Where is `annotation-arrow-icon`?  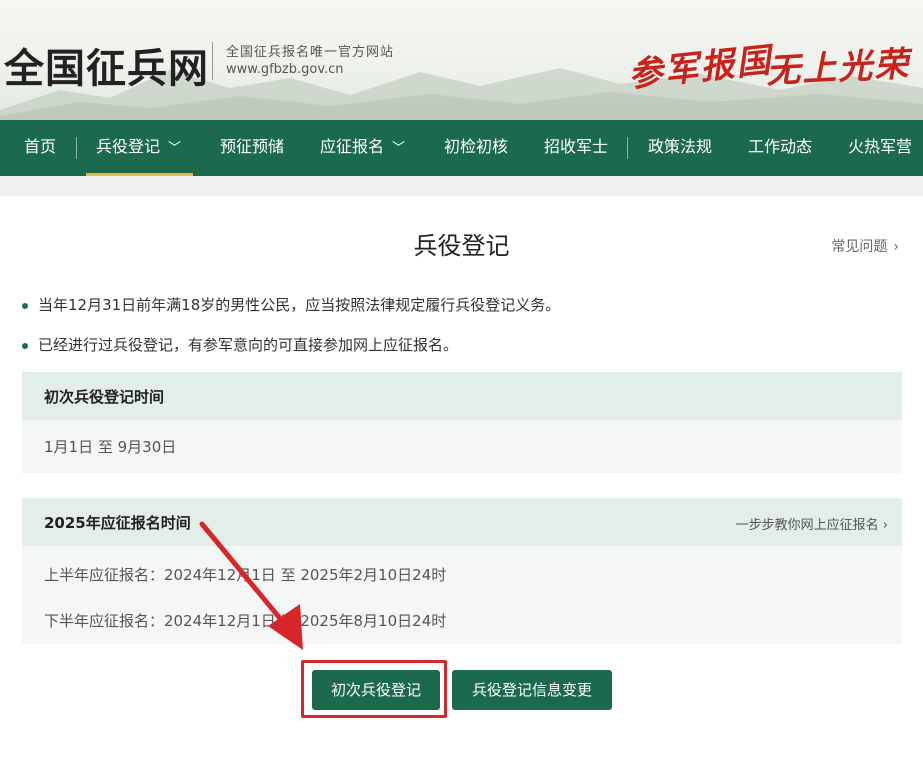 annotation-arrow-icon is located at coordinates (251, 585).